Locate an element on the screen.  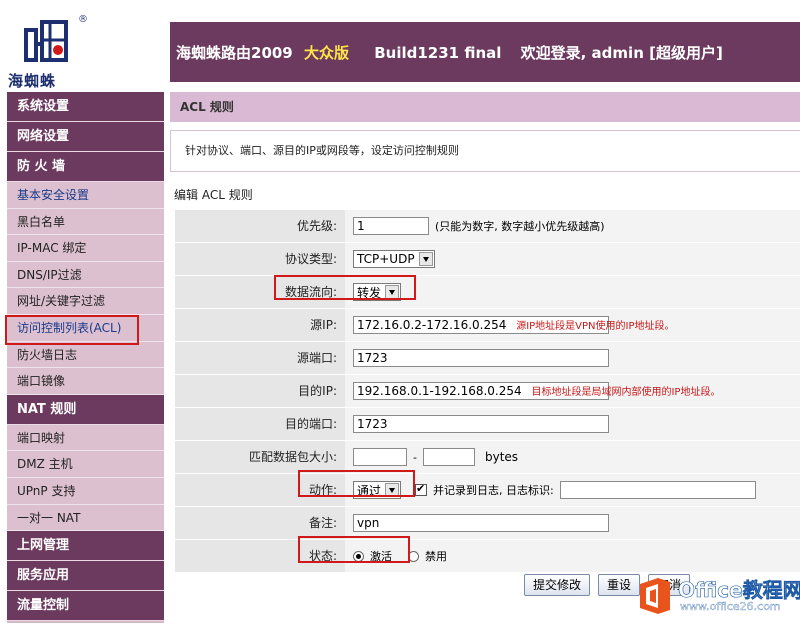
sidebar-item-dmz: DMZ 主机 is located at coordinates (85, 464).